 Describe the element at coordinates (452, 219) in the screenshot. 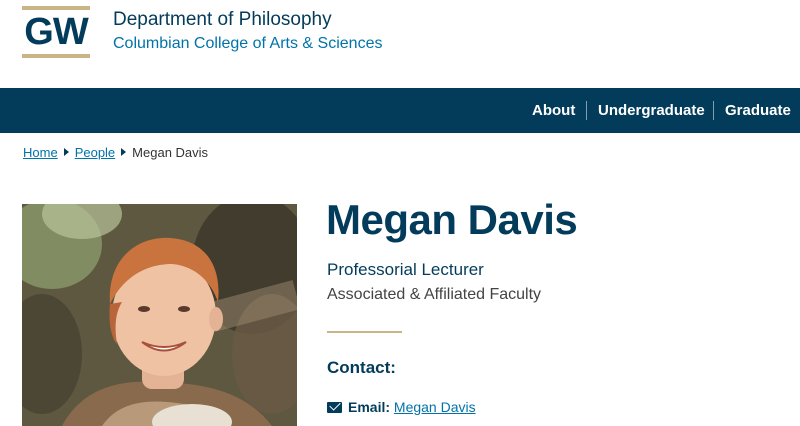

I see `person-name: Megan Davis` at that location.